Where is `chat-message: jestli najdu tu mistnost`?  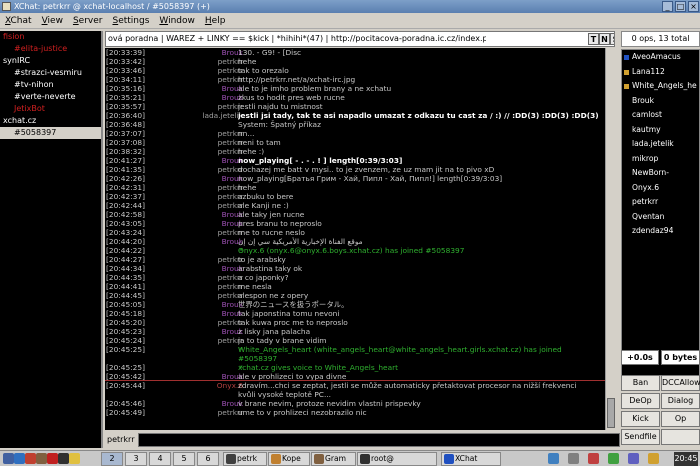
chat-message: jestli najdu tu mistnost is located at coordinates (280, 106).